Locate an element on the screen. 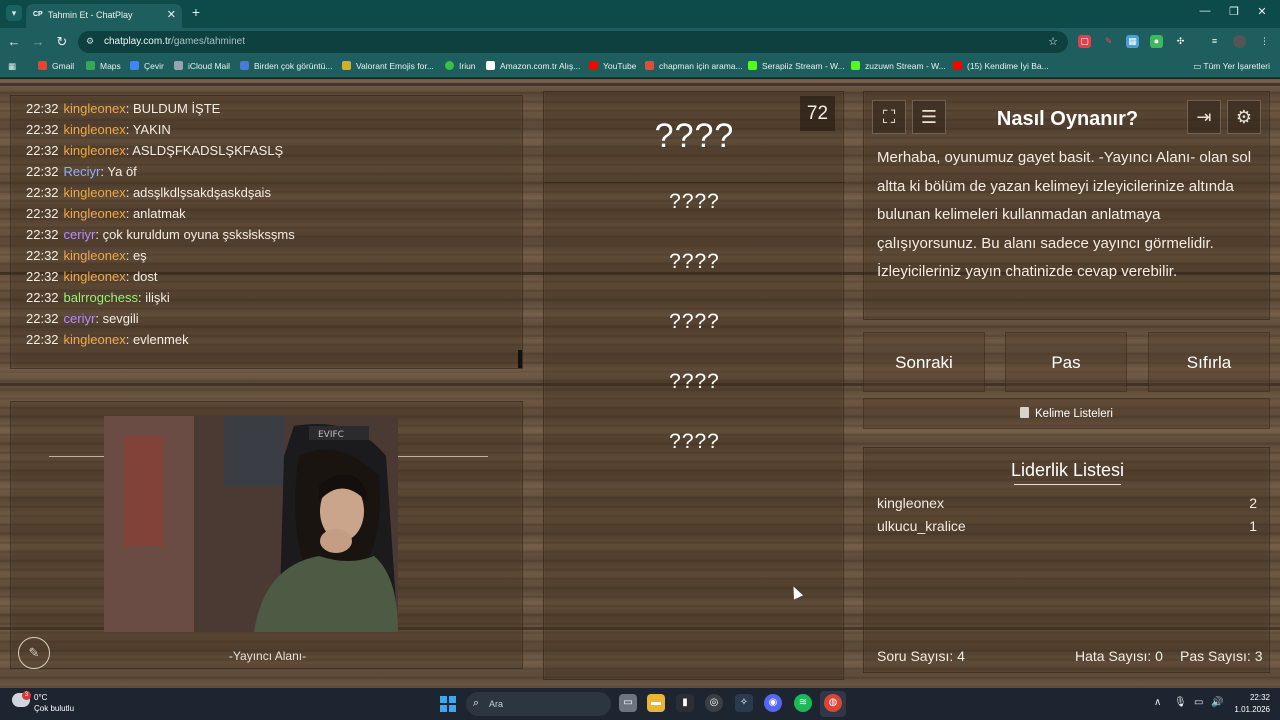 Image resolution: width=1280 pixels, height=720 pixels. window-close-icon: ✕ is located at coordinates (1262, 11).